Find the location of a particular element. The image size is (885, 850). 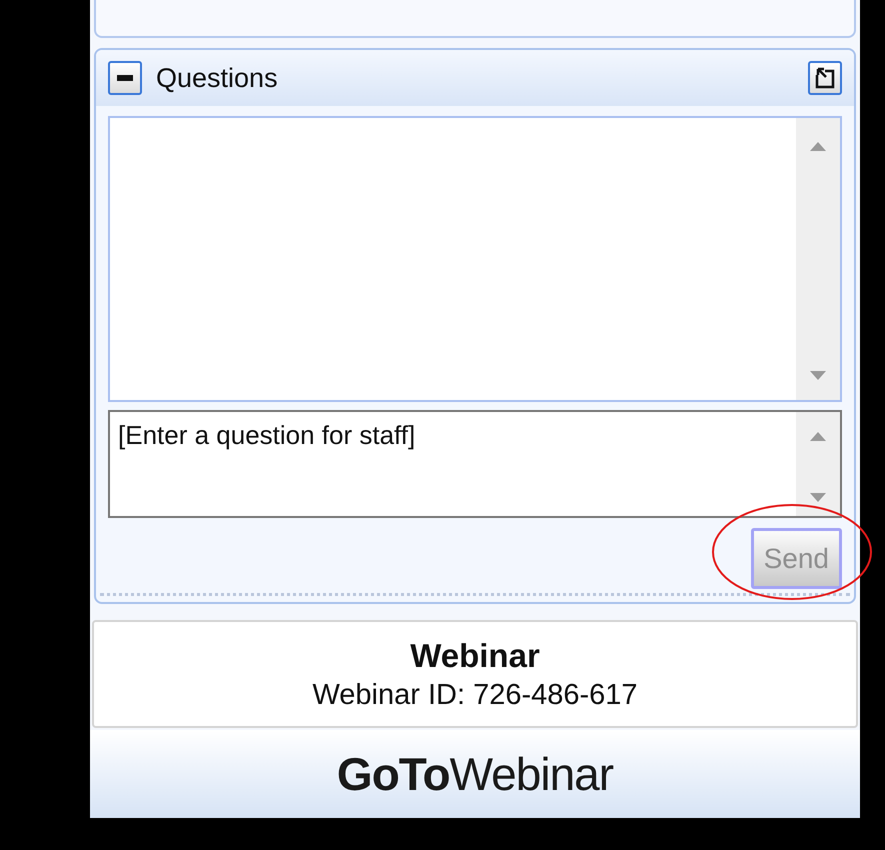

minus-icon is located at coordinates (125, 78).